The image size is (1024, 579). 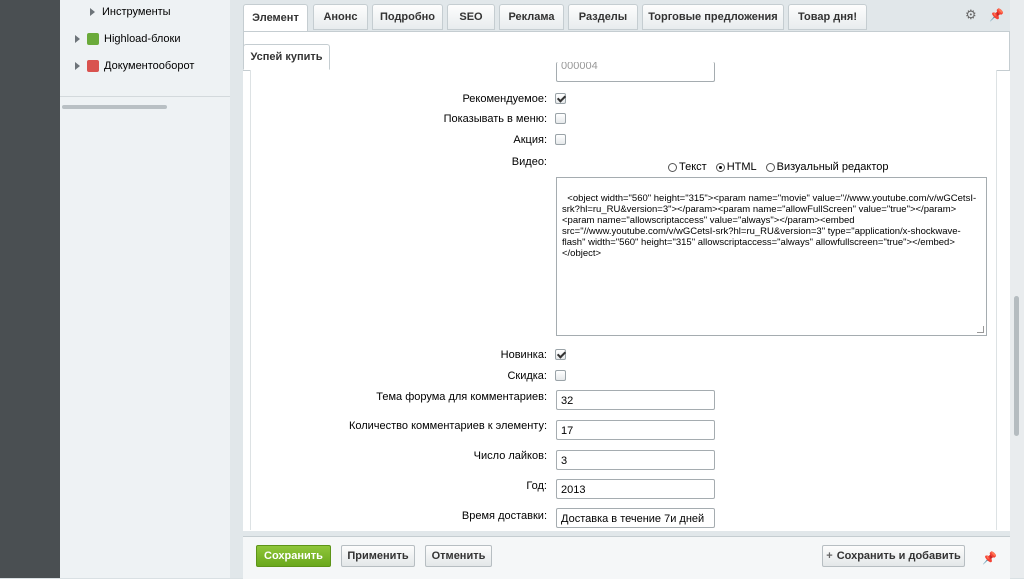 I want to click on year-label: Год:, so click(x=536, y=486).